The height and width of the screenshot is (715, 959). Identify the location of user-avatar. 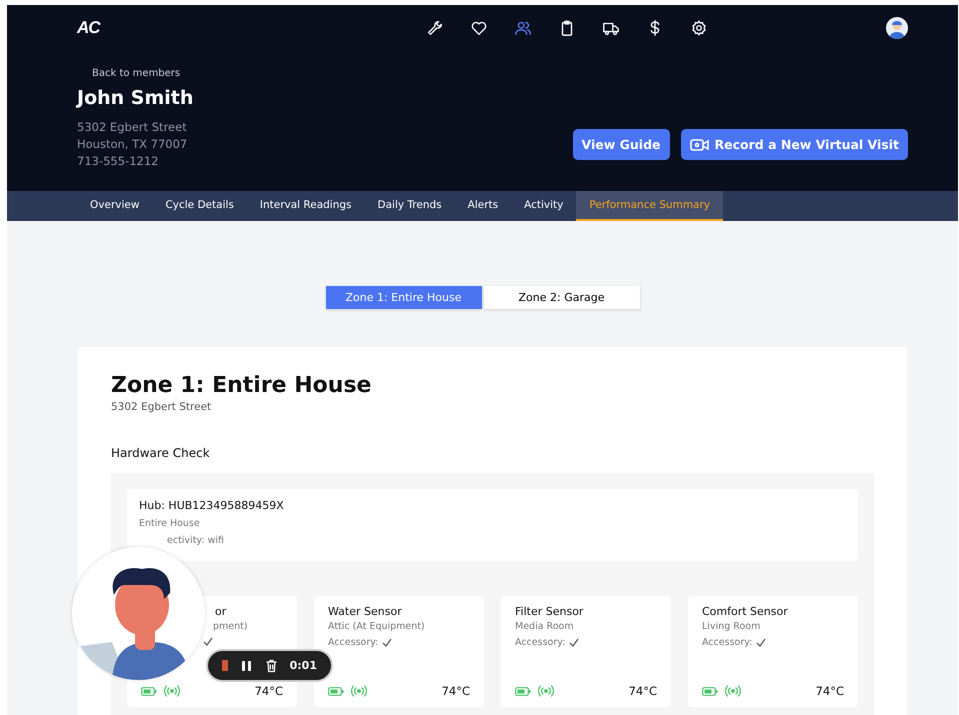
(897, 28).